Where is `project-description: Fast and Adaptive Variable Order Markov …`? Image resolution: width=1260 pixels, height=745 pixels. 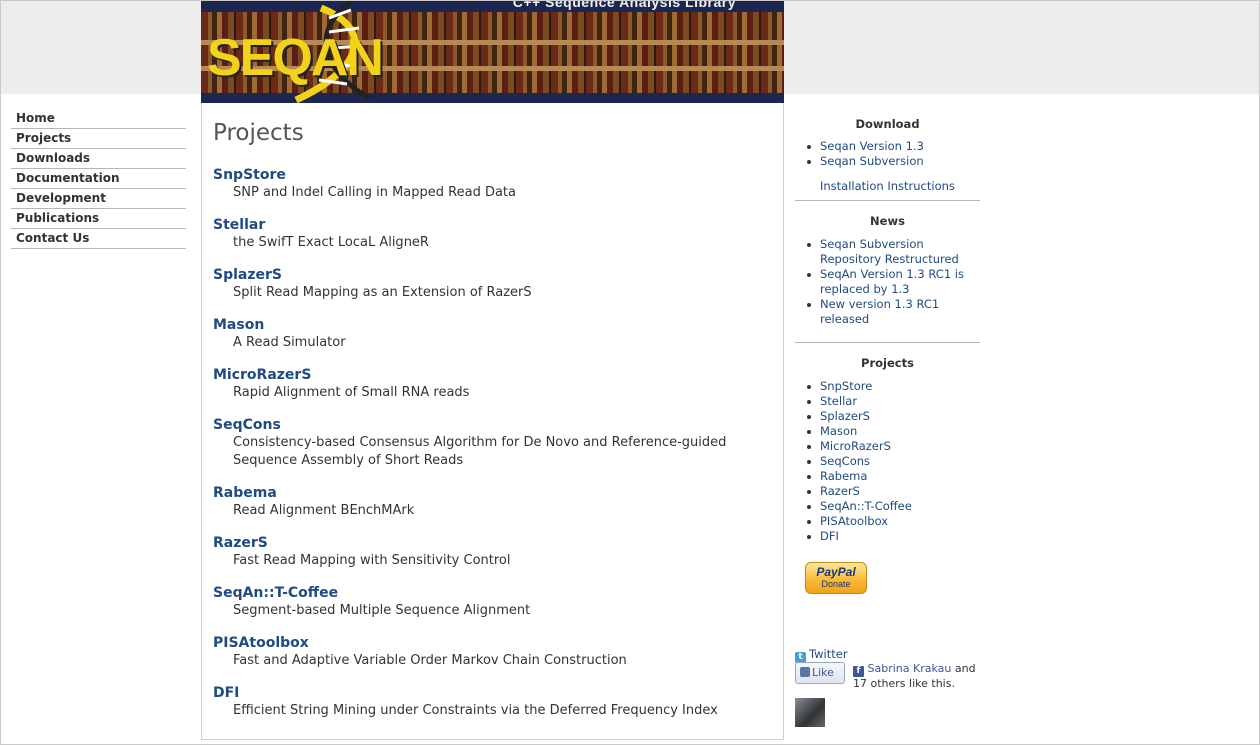 project-description: Fast and Adaptive Variable Order Markov … is located at coordinates (430, 660).